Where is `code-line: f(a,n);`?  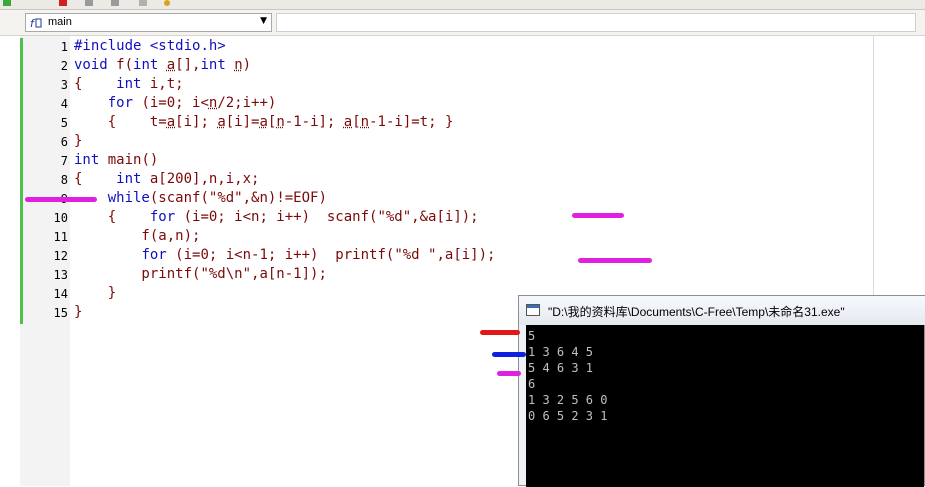
code-line: f(a,n); is located at coordinates (137, 236).